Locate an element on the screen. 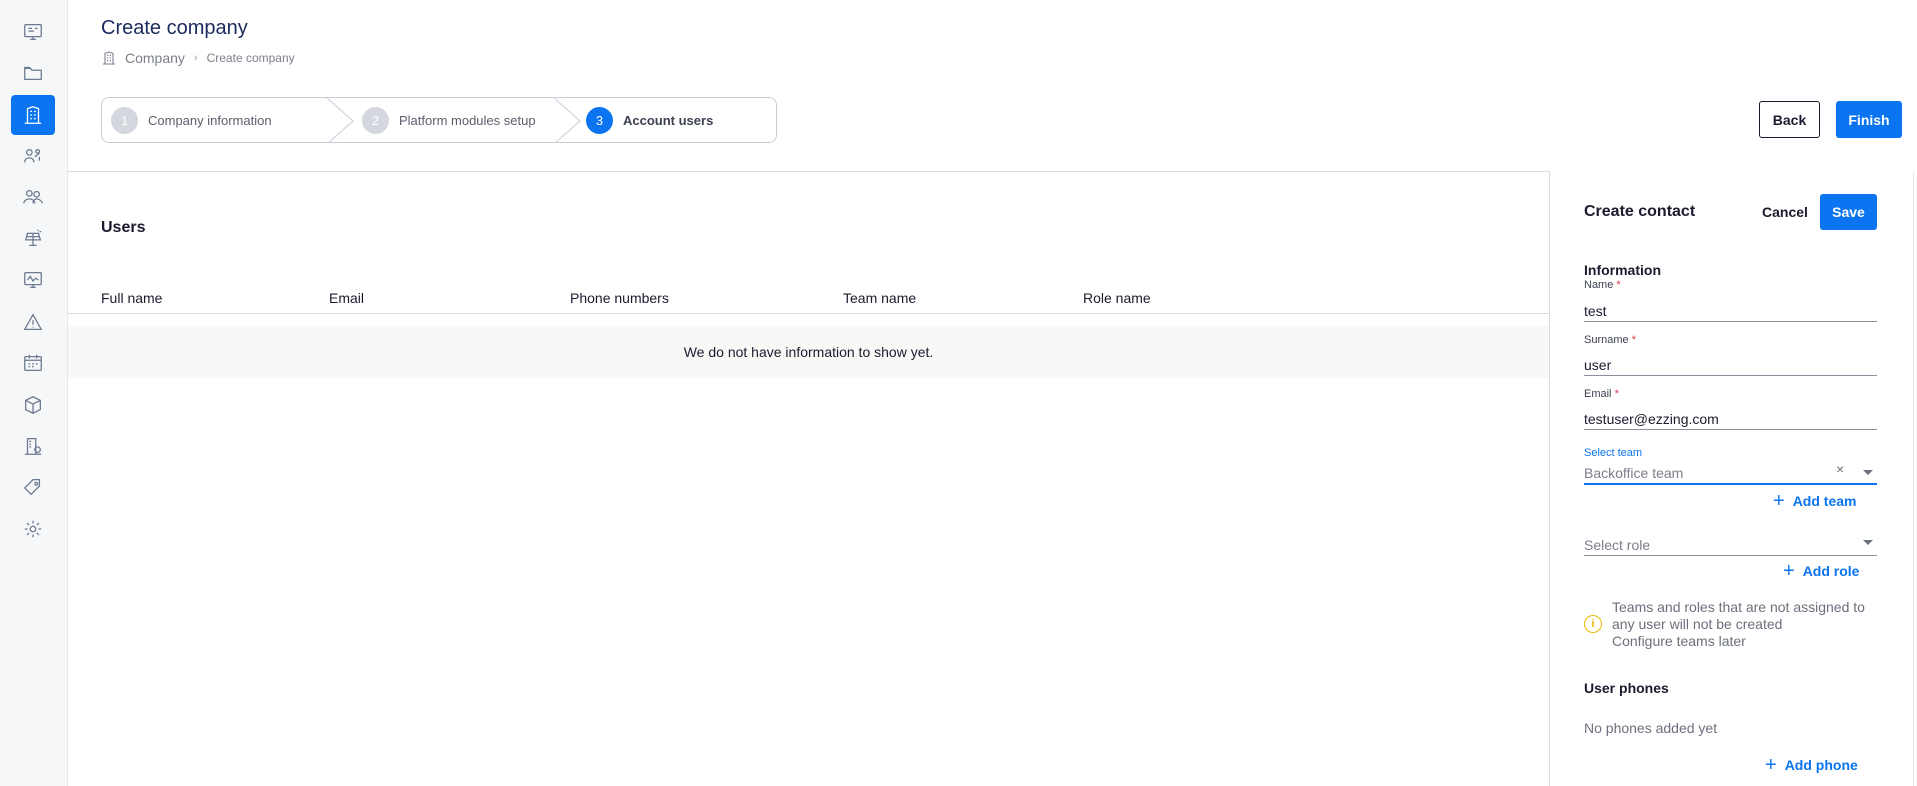  monitor-chart-icon is located at coordinates (33, 280).